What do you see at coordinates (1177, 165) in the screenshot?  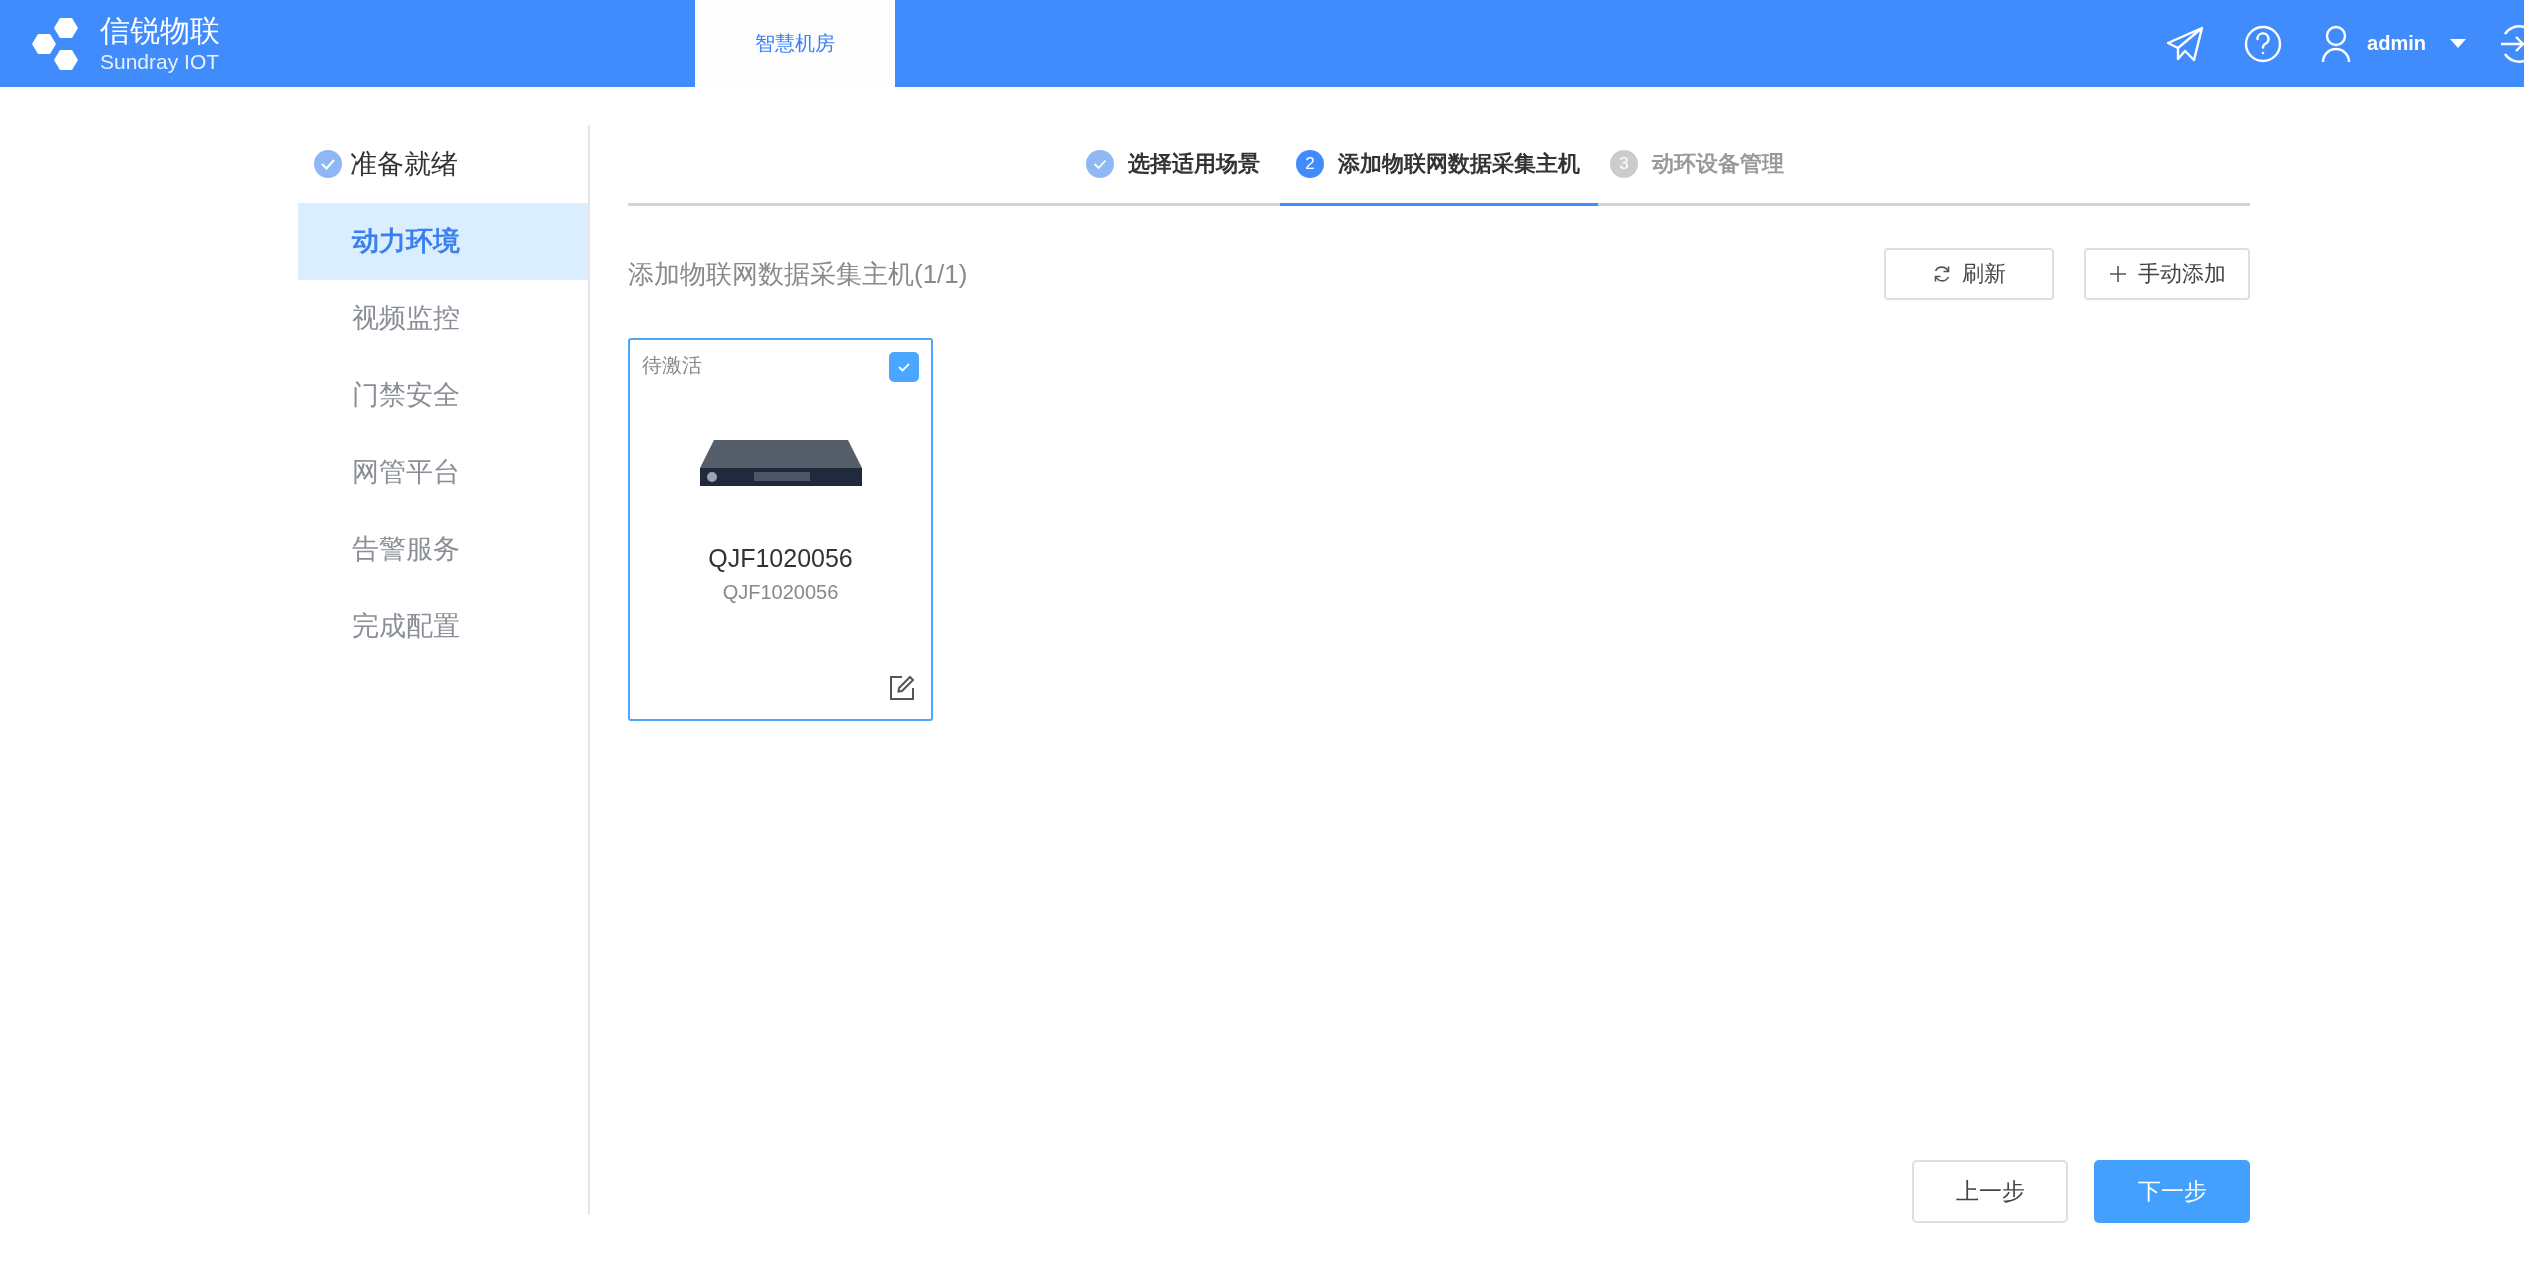 I see `step-tab: 选择适用场景` at bounding box center [1177, 165].